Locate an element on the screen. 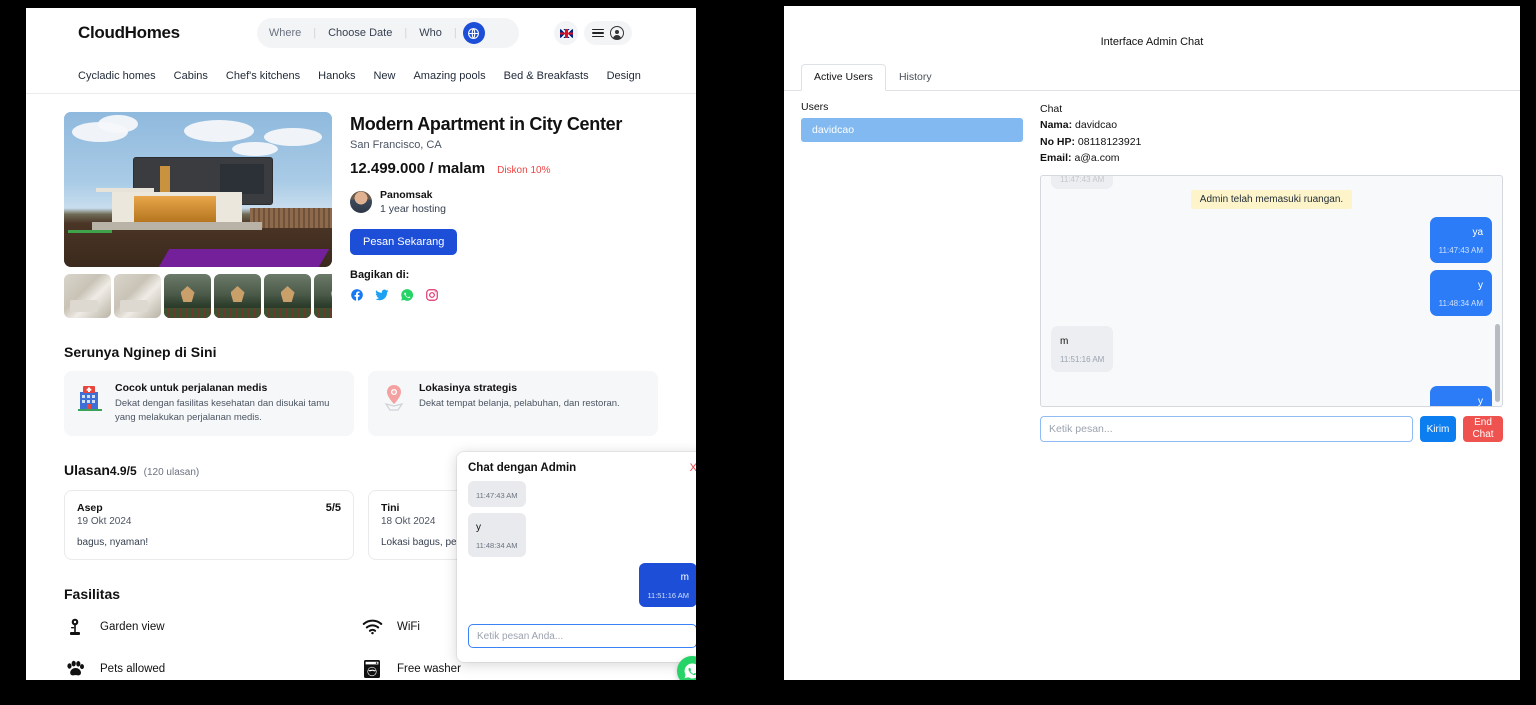 Image resolution: width=1536 pixels, height=705 pixels. paw-icon is located at coordinates (75, 669).